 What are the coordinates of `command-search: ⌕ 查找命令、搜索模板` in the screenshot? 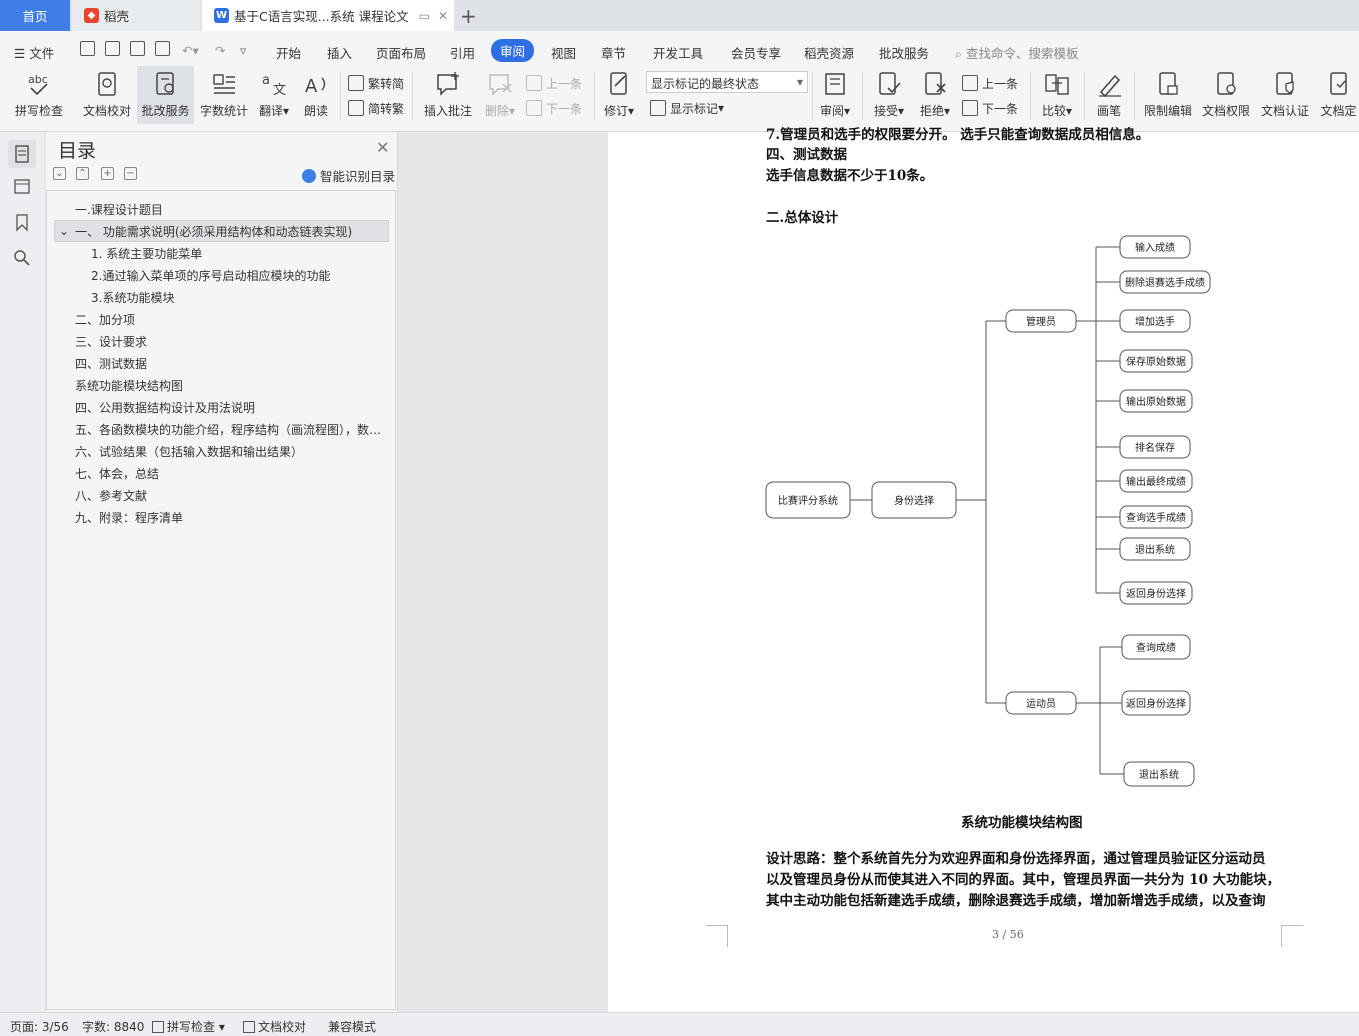 It's located at (1017, 52).